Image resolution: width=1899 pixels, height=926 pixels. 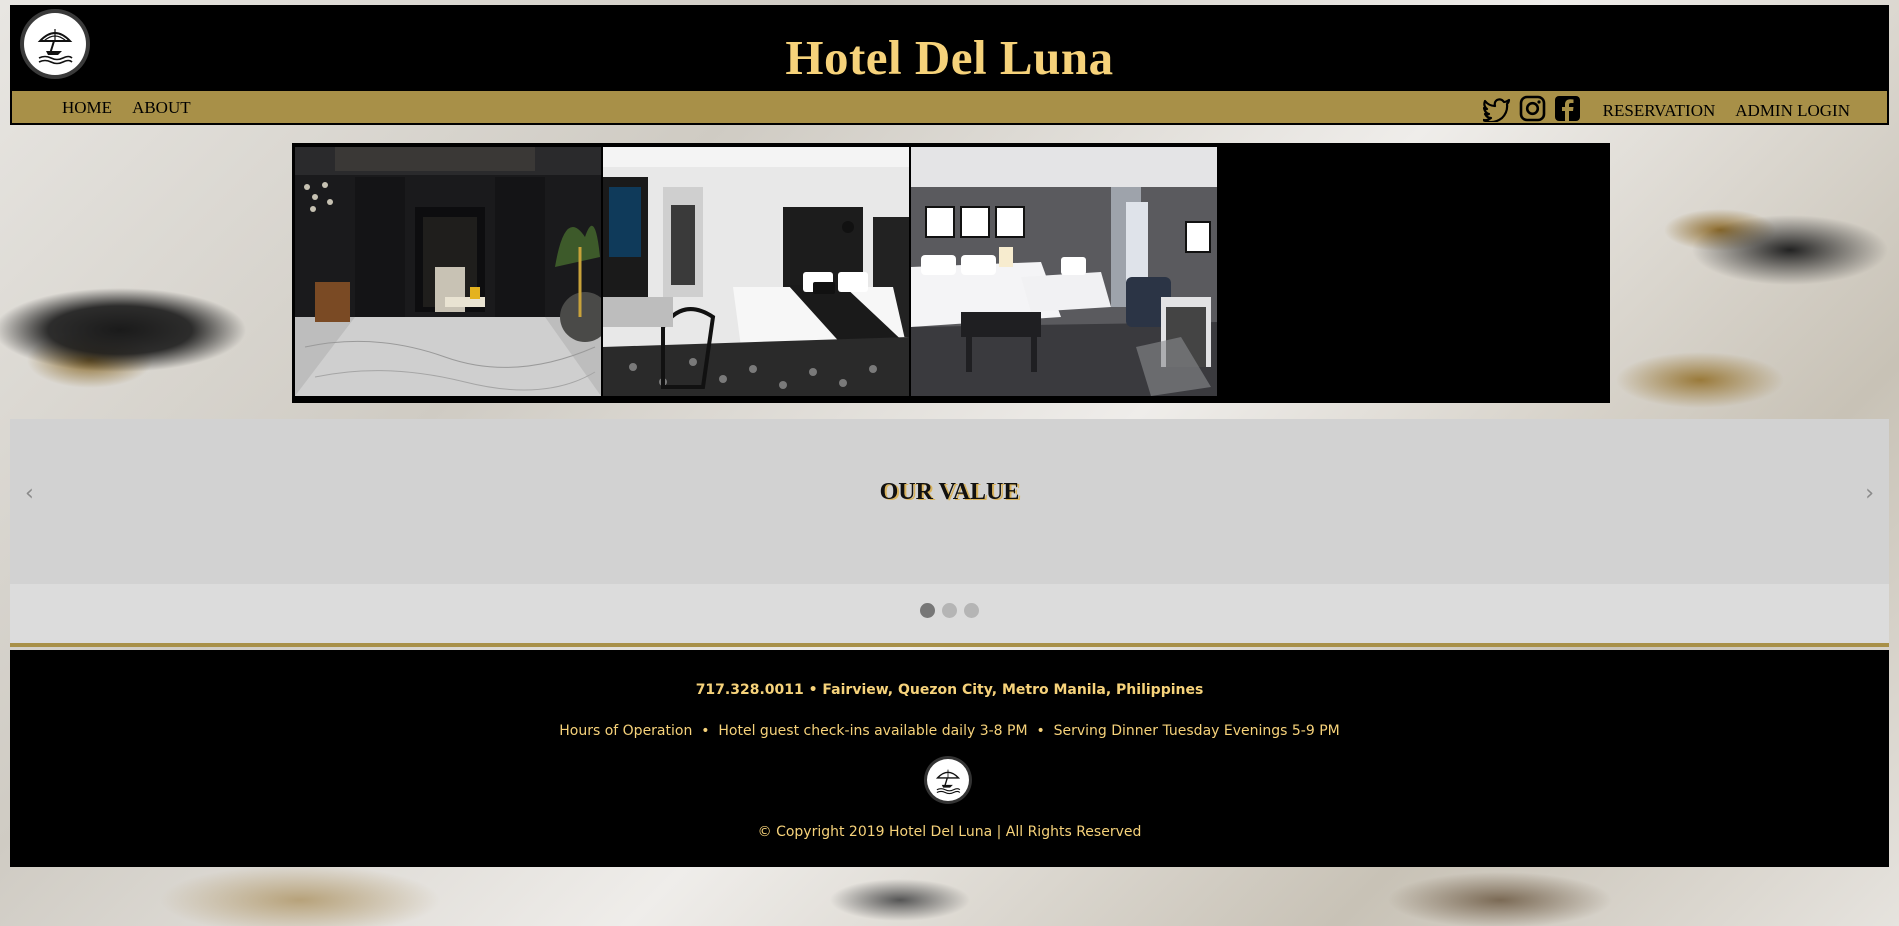 I want to click on facebook-icon, so click(x=1567, y=108).